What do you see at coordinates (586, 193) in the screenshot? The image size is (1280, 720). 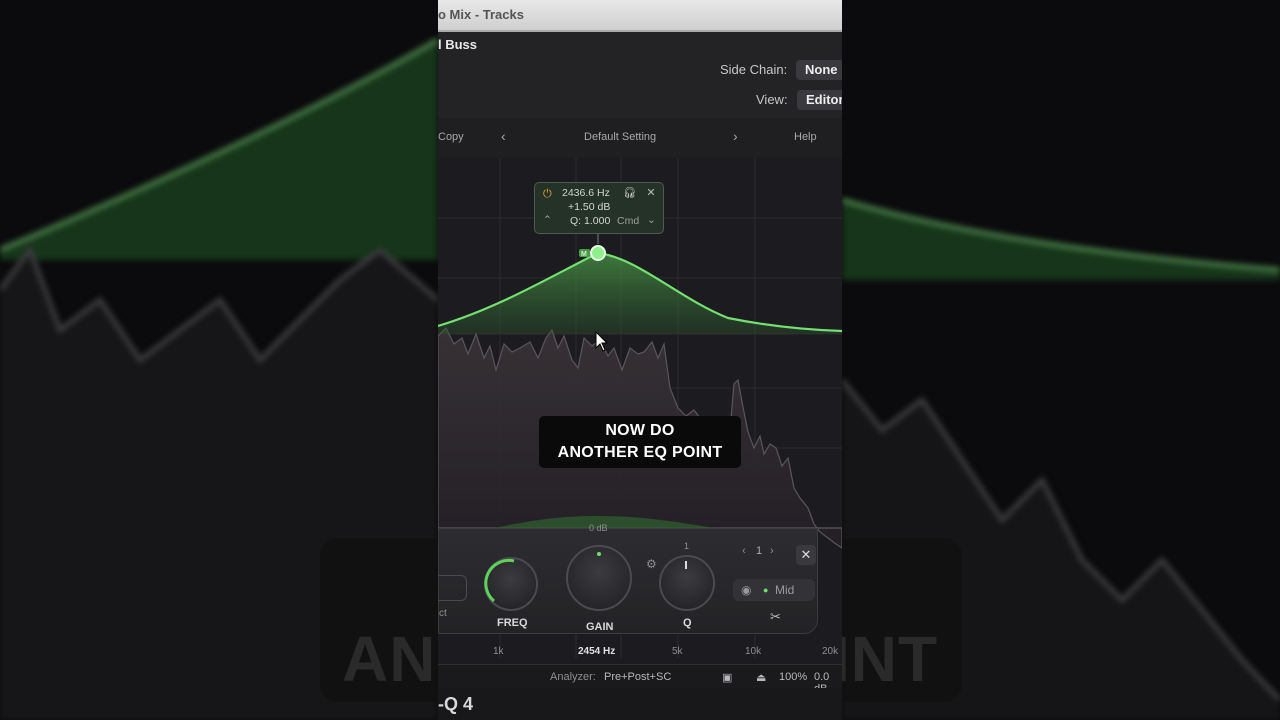 I see `tooltip-frequency: 2436.6 Hz` at bounding box center [586, 193].